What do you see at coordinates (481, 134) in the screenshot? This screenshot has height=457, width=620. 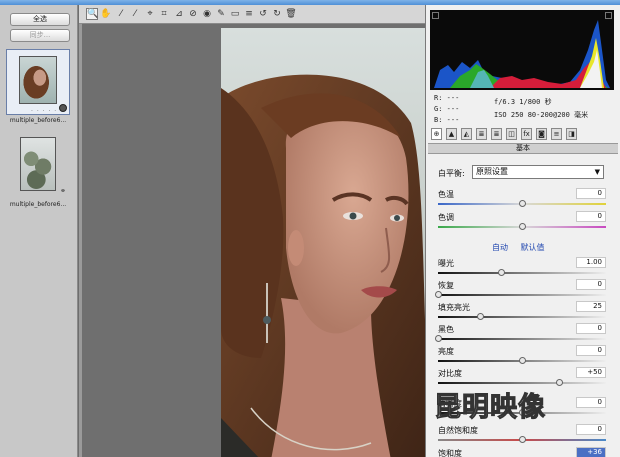 I see `hsl-tab-icon: ≣` at bounding box center [481, 134].